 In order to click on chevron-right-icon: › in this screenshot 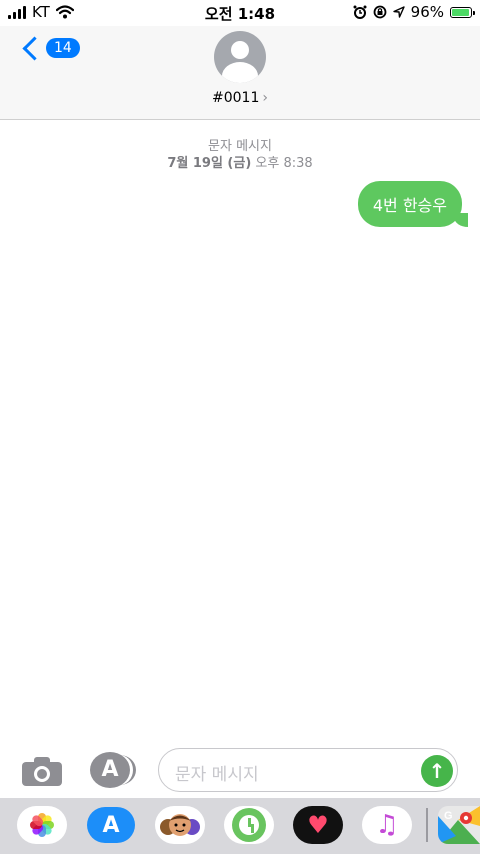, I will do `click(265, 98)`.